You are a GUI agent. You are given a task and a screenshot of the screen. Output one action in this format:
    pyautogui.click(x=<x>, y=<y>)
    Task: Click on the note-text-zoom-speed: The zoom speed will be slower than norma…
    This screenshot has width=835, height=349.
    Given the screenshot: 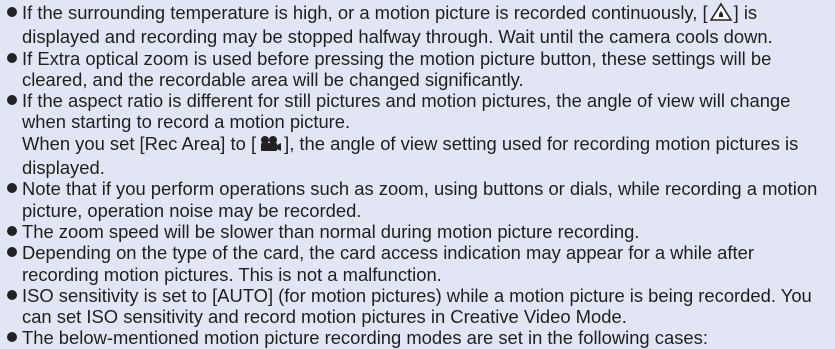 What is the action you would take?
    pyautogui.click(x=331, y=231)
    